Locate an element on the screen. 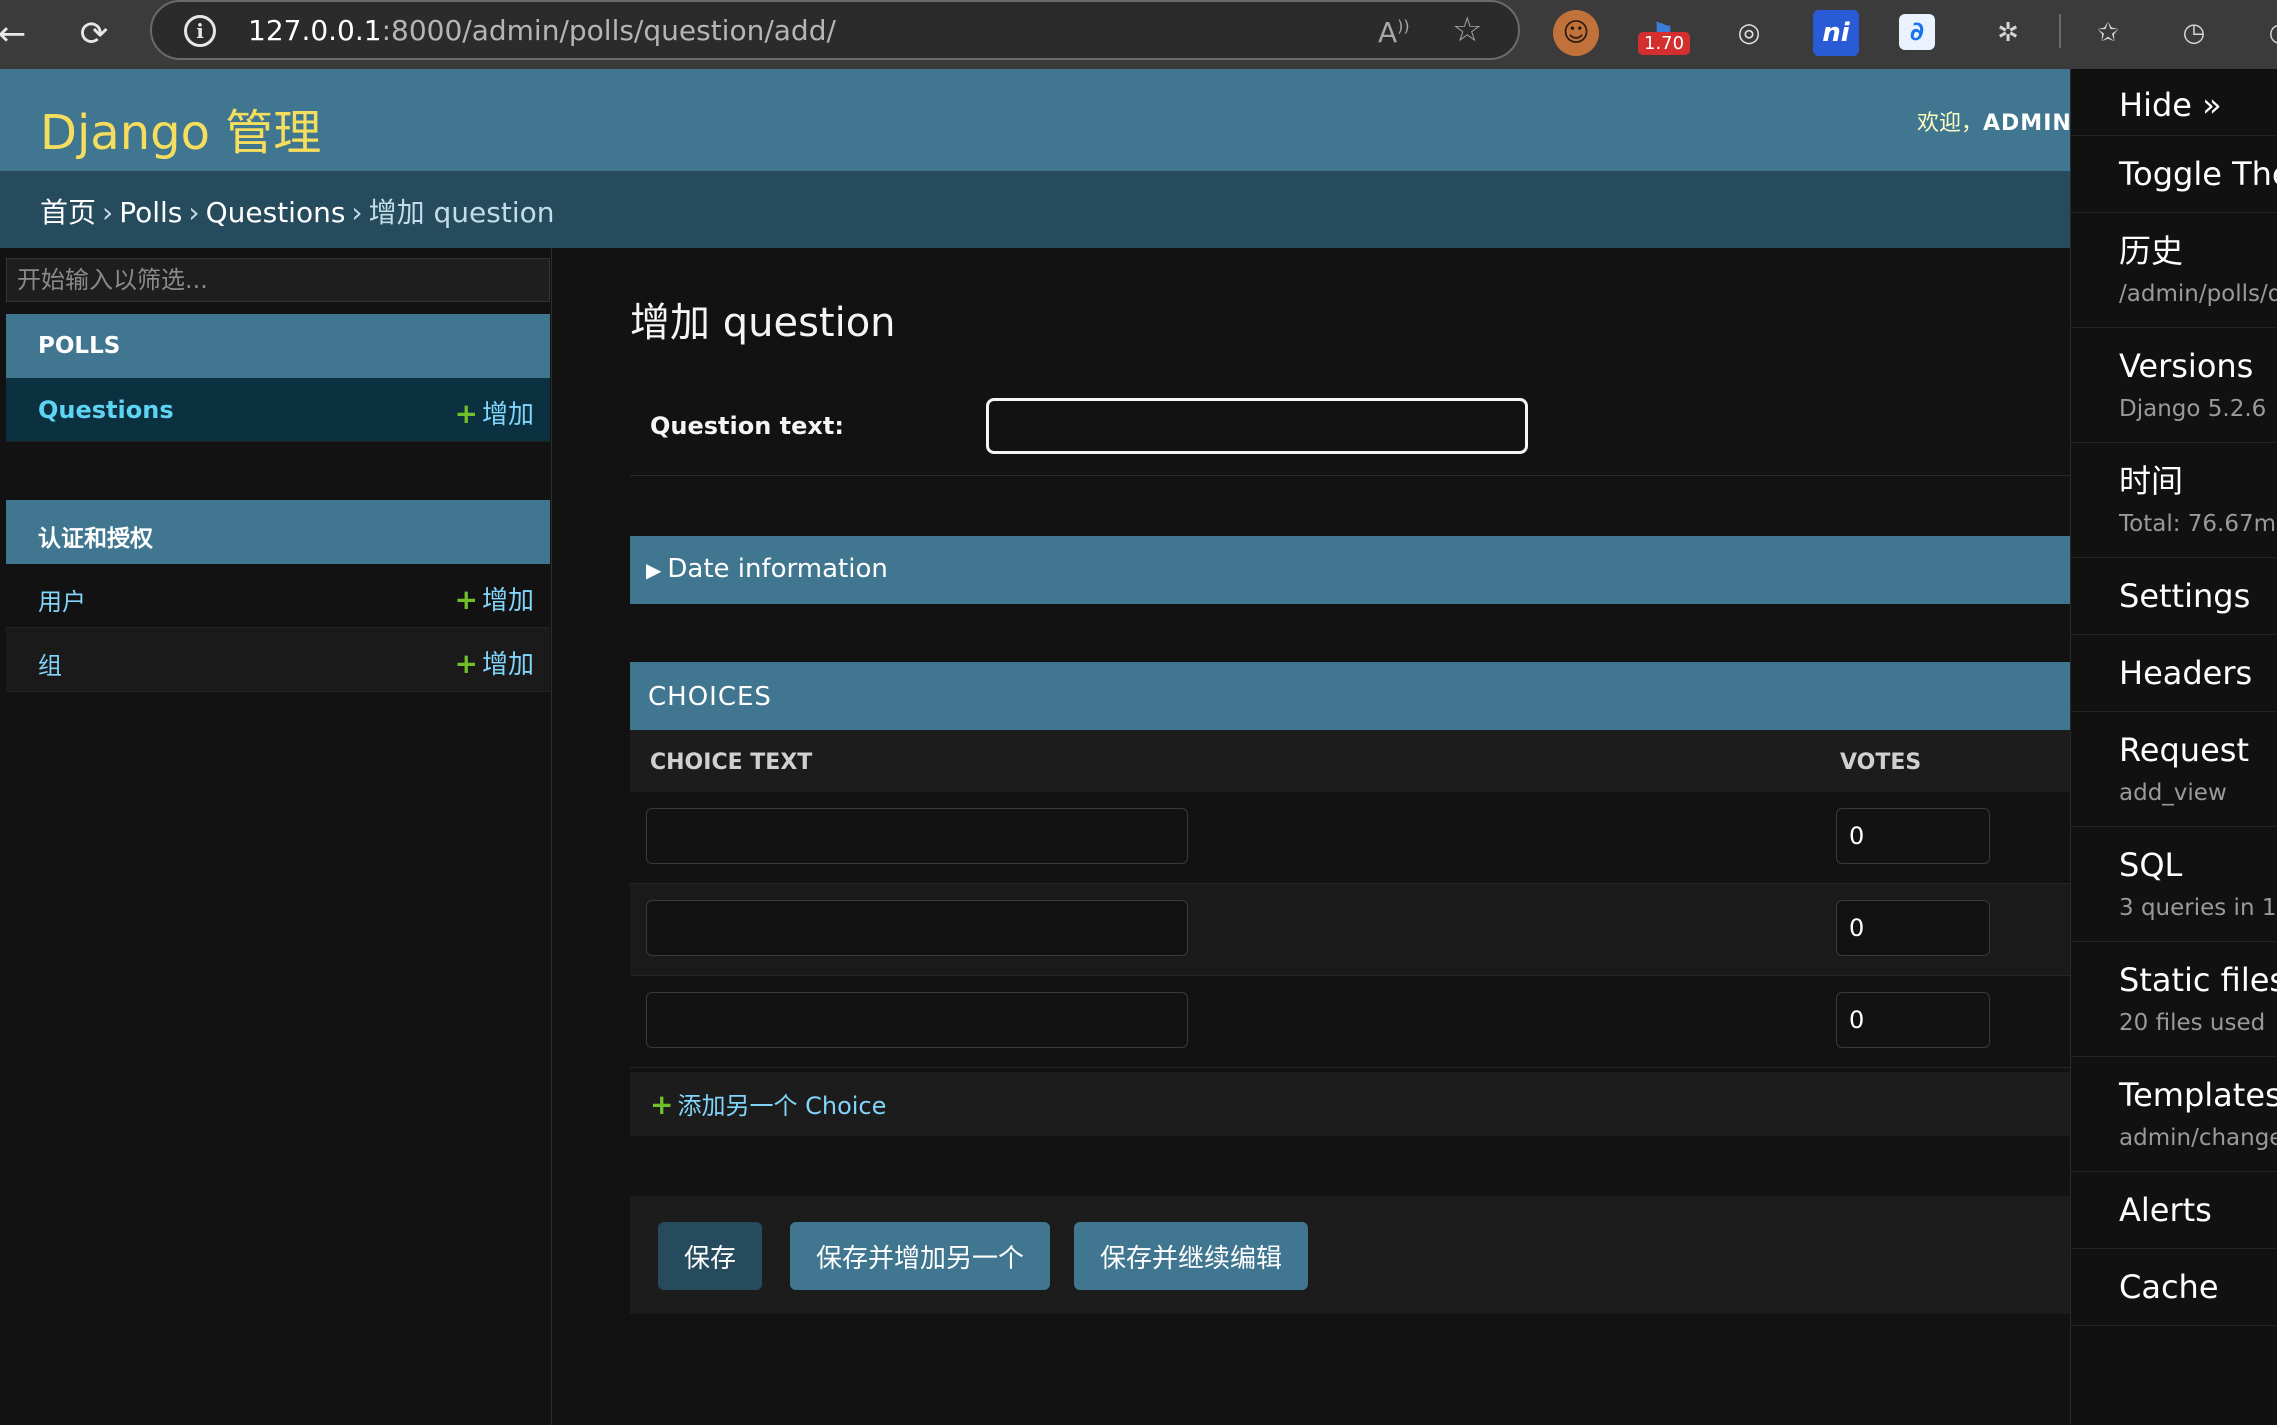  debug-panel-templates: Templatesadmin/change_form.html is located at coordinates (2174, 1114).